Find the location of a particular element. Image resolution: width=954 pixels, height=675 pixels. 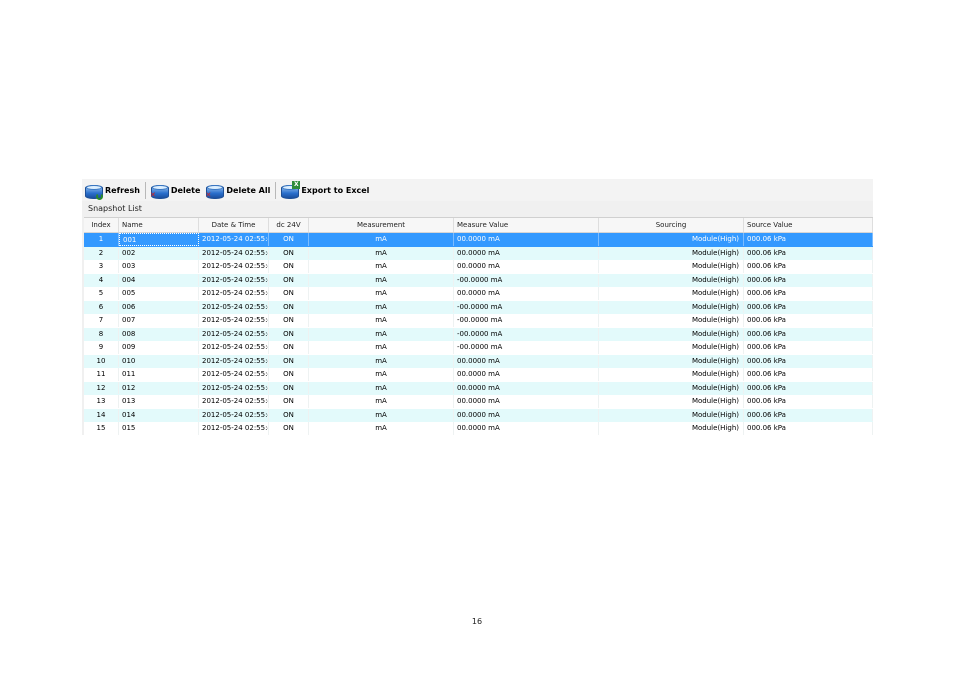

cell-index: 12 is located at coordinates (101, 387).